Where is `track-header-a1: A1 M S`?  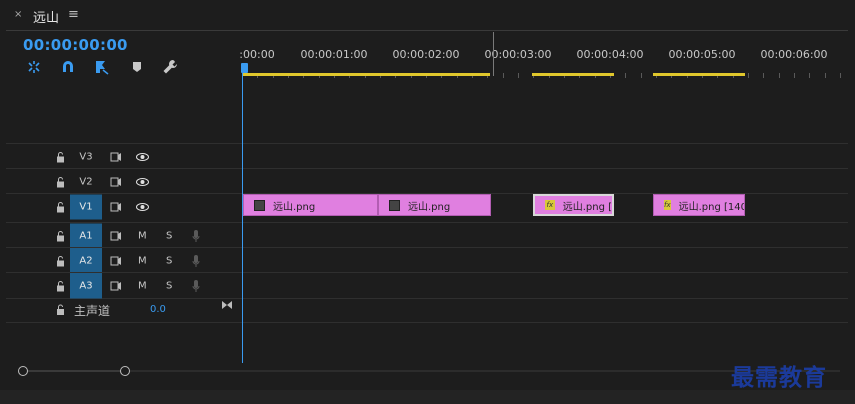
track-header-a1: A1 M S is located at coordinates (124, 235).